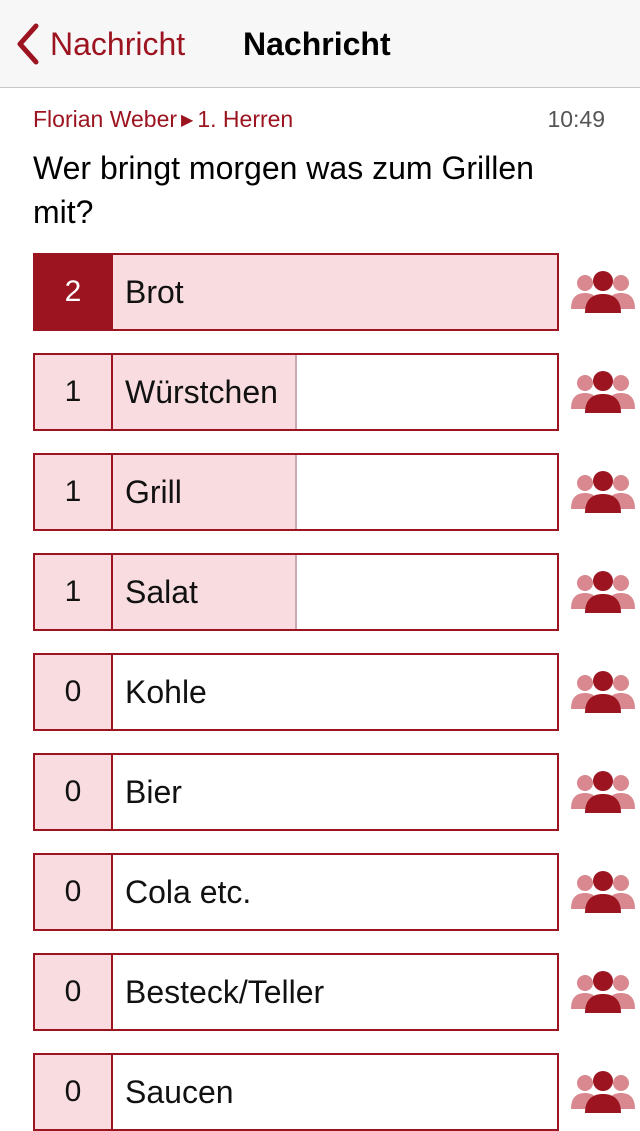 Image resolution: width=640 pixels, height=1131 pixels. I want to click on poll-option-fill, so click(296, 292).